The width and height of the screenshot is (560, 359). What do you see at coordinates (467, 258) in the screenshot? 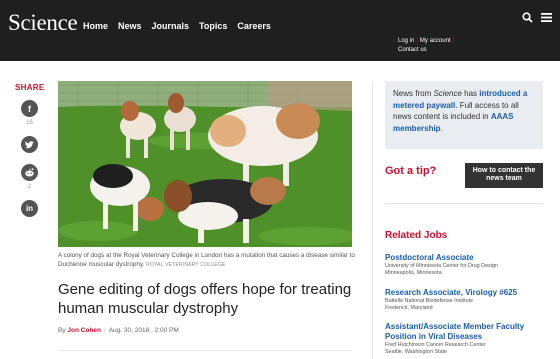
I see `job-title: Postdoctoral Associate` at bounding box center [467, 258].